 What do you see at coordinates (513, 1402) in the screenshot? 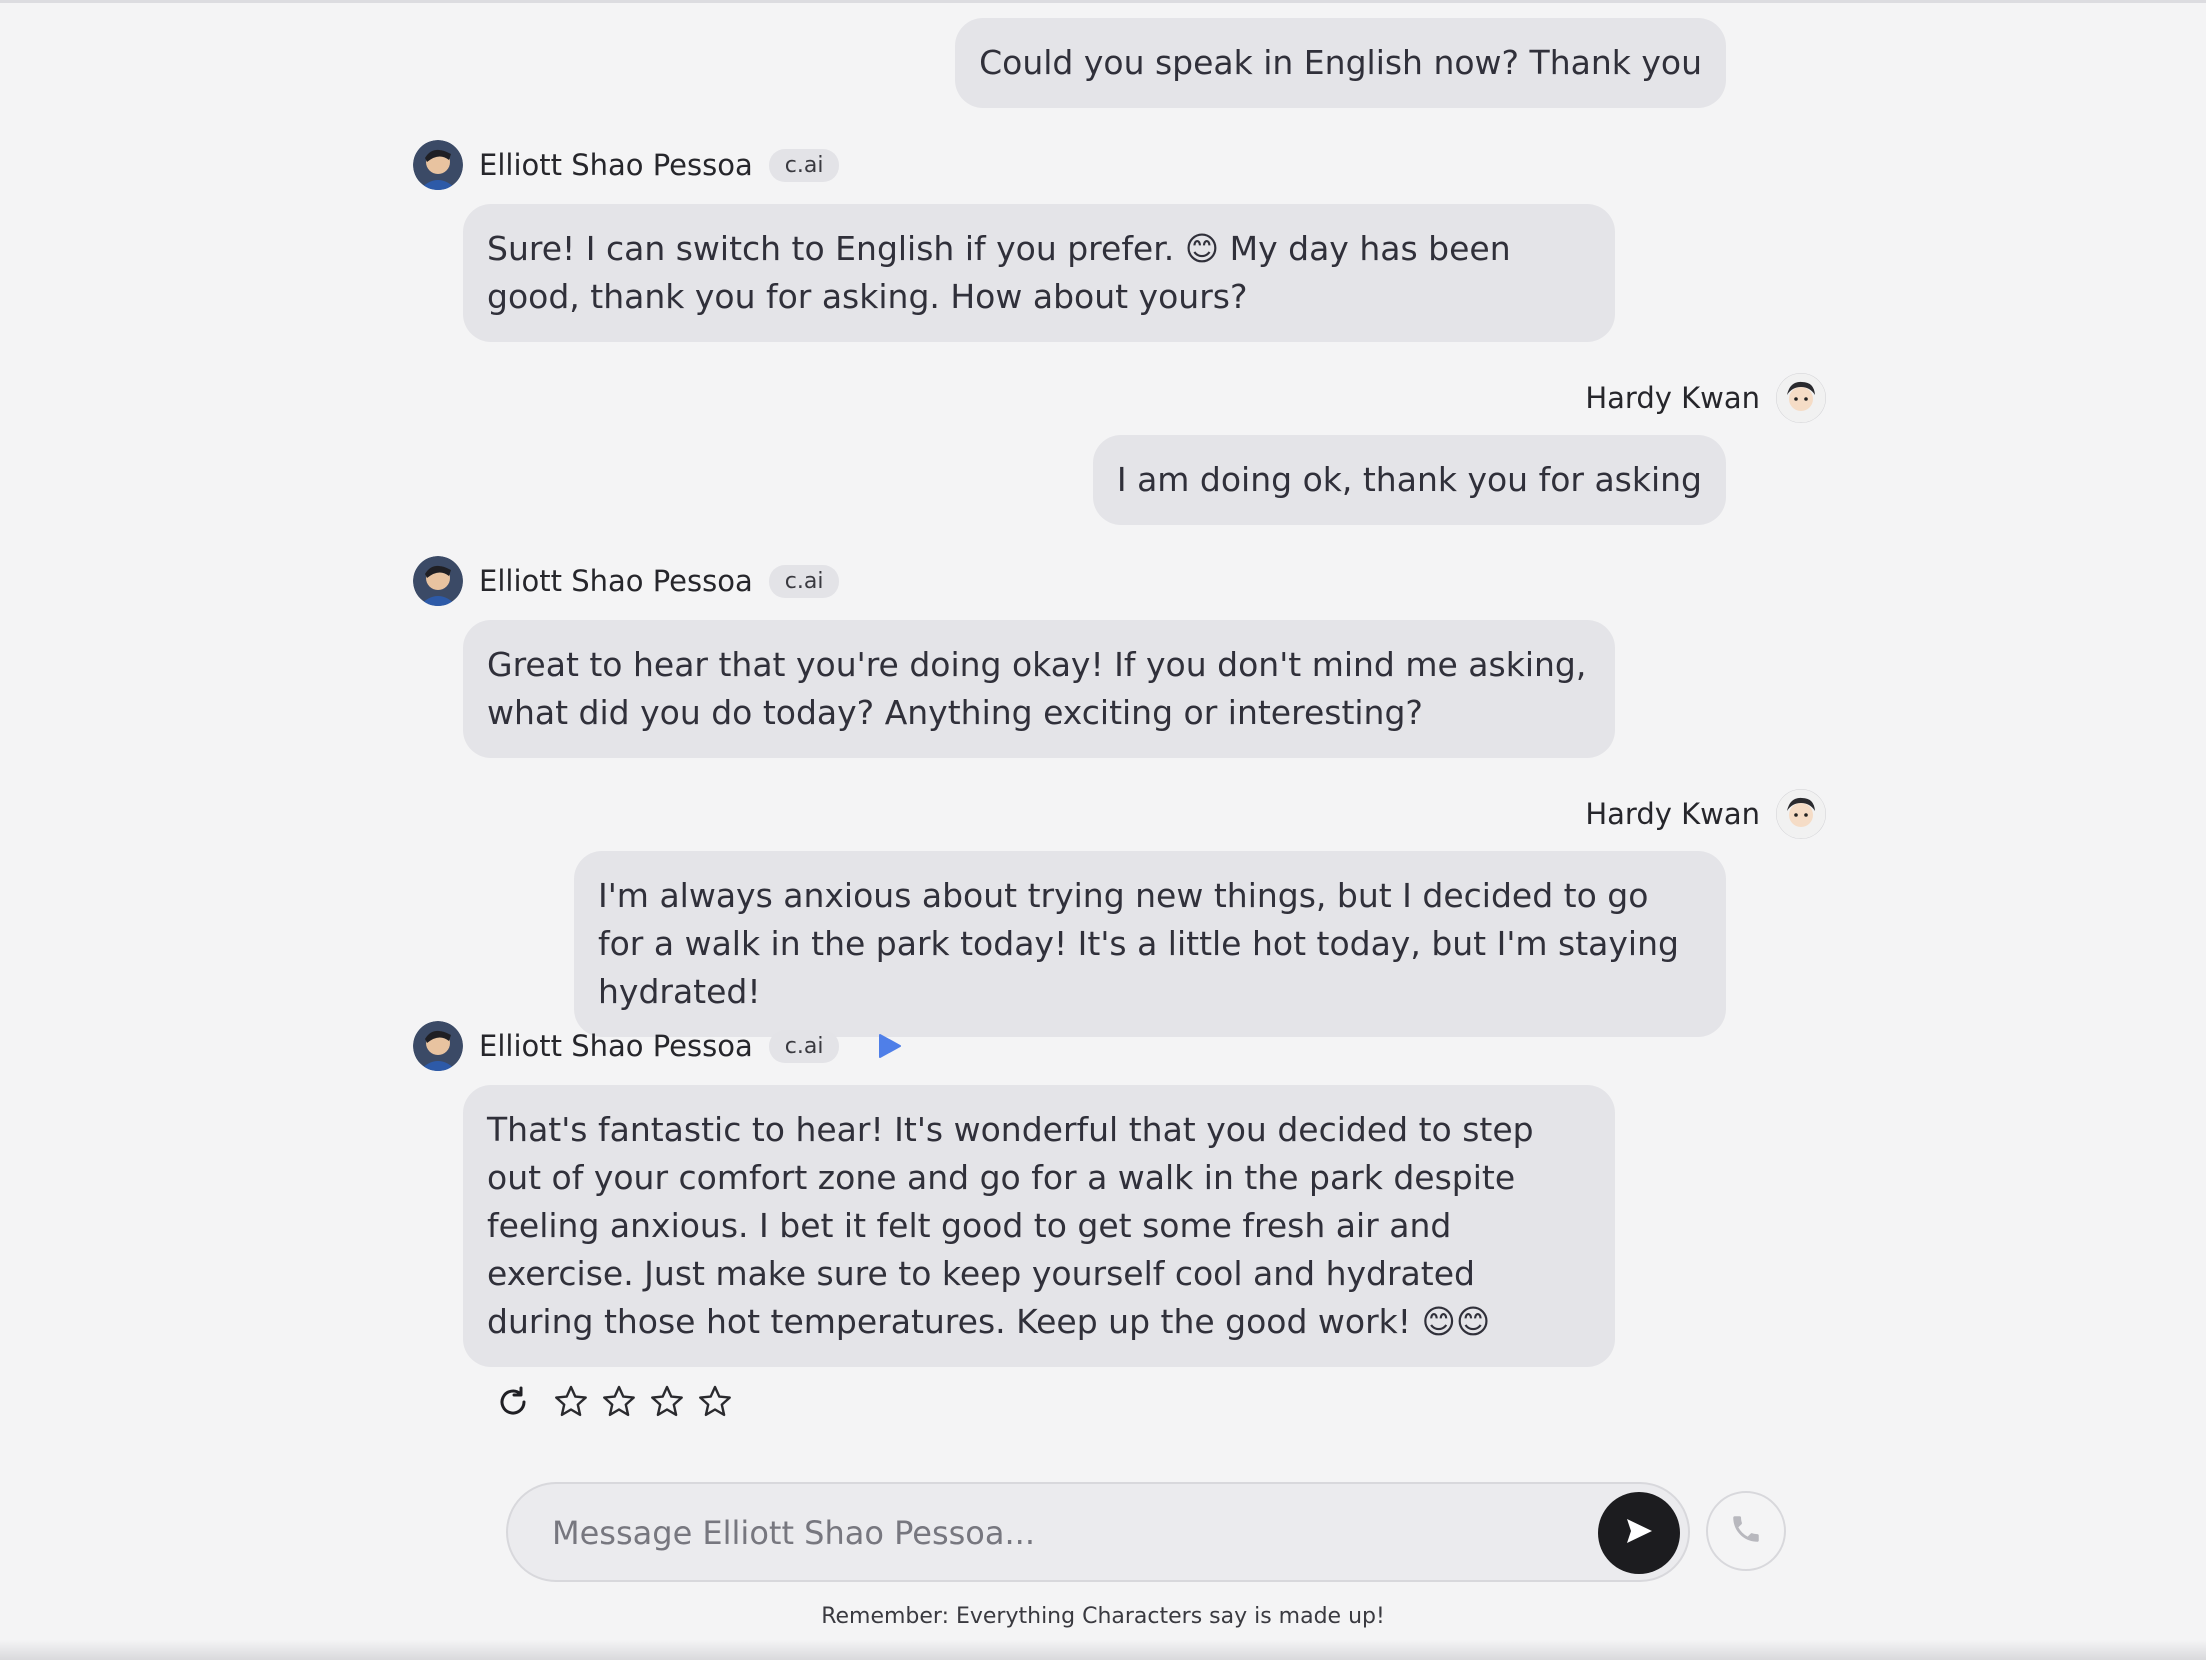
I see `reload-icon` at bounding box center [513, 1402].